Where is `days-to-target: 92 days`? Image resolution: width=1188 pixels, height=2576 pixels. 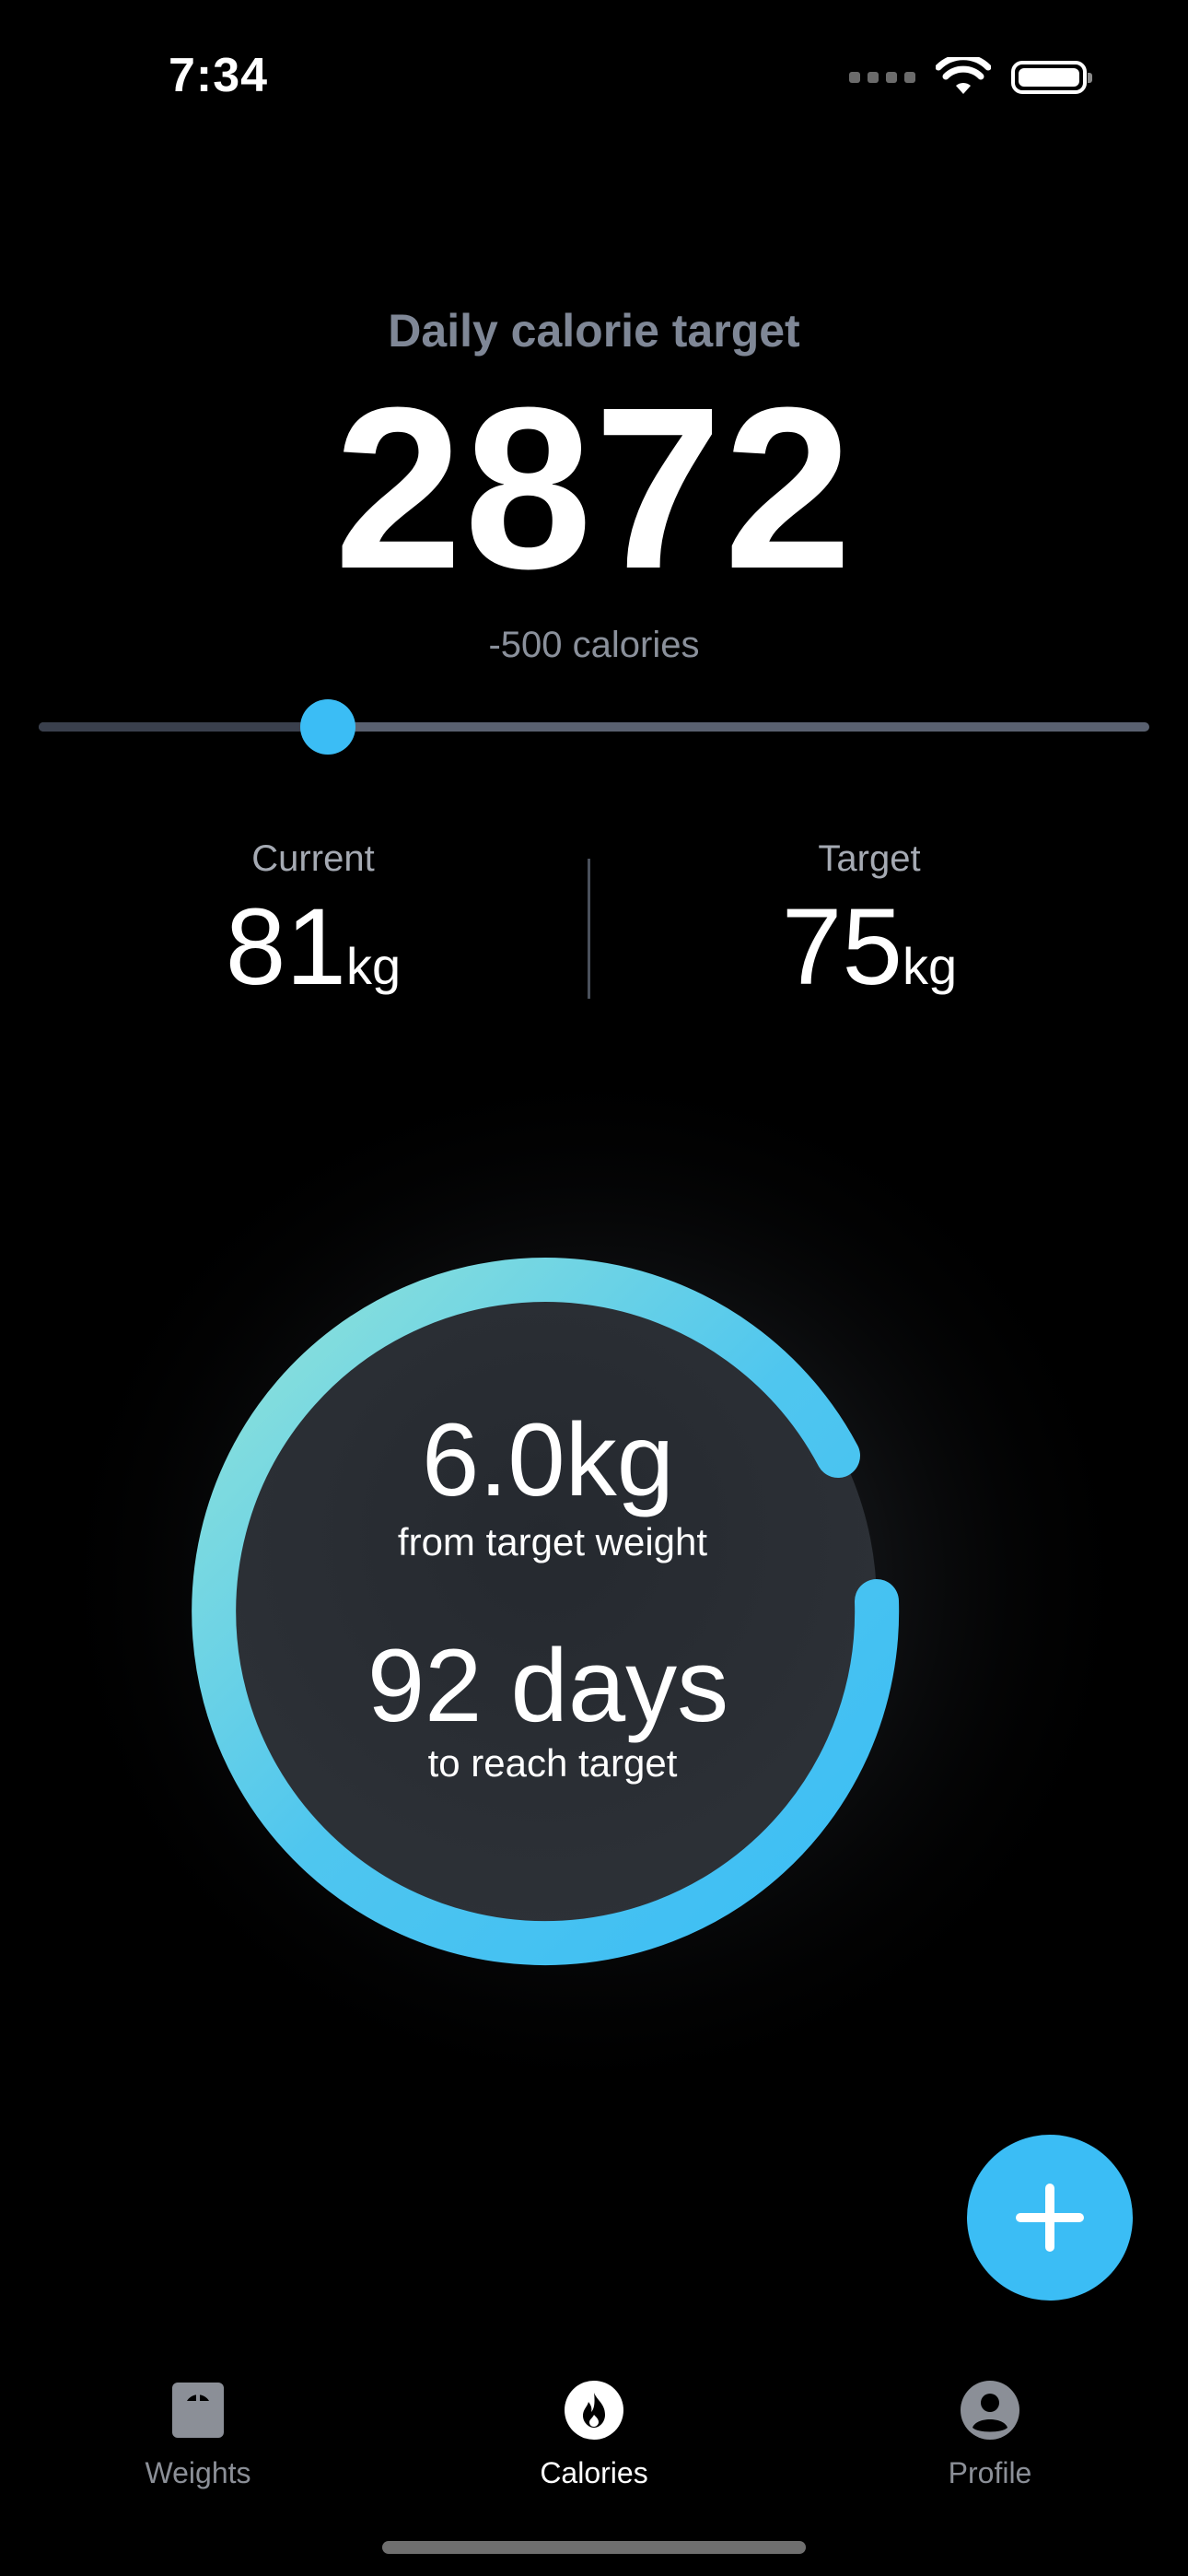
days-to-target: 92 days is located at coordinates (548, 1685).